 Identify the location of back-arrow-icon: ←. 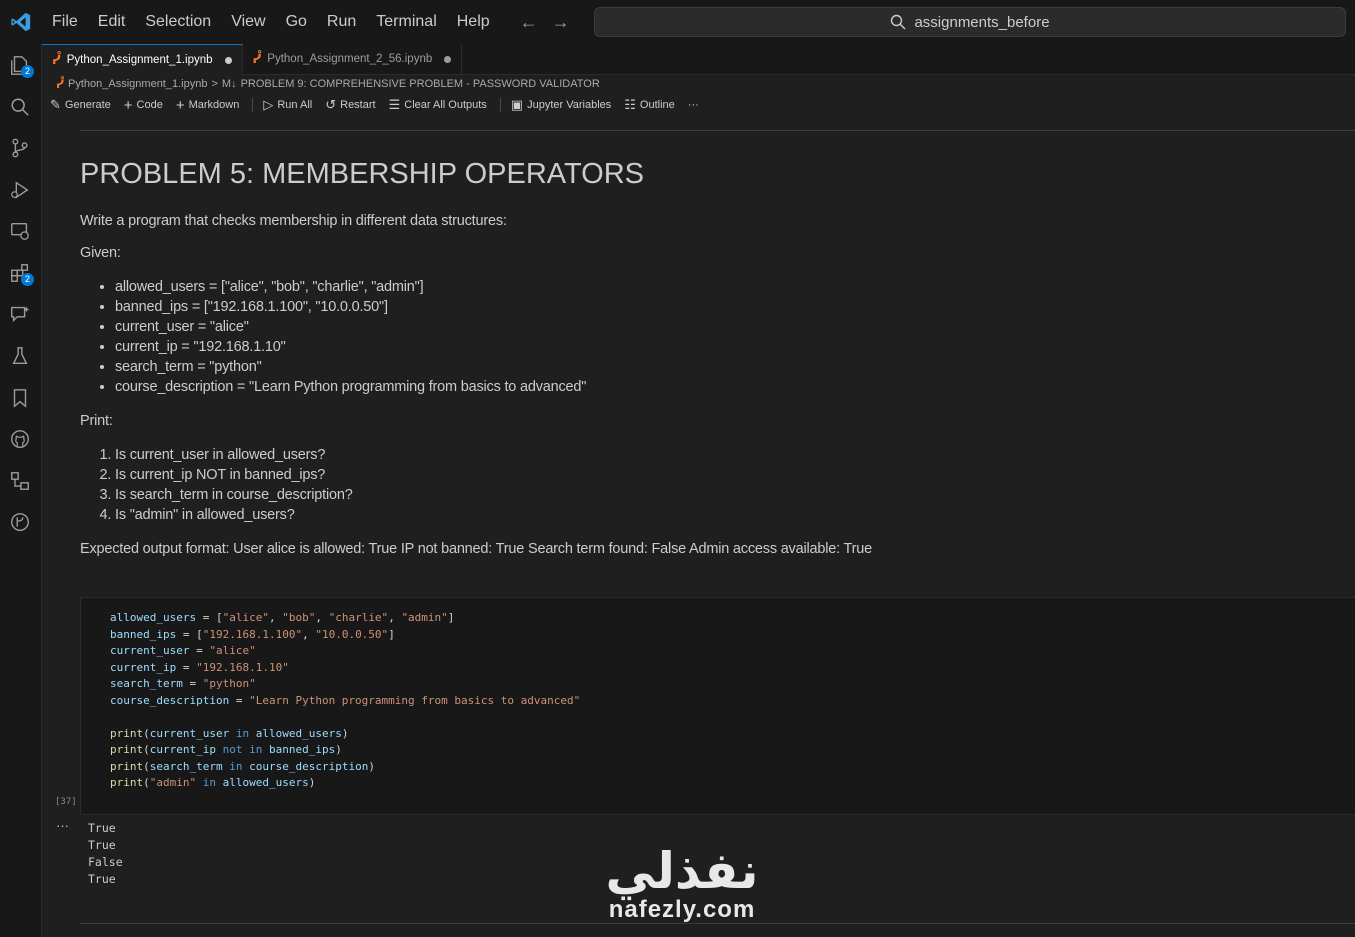
(529, 22).